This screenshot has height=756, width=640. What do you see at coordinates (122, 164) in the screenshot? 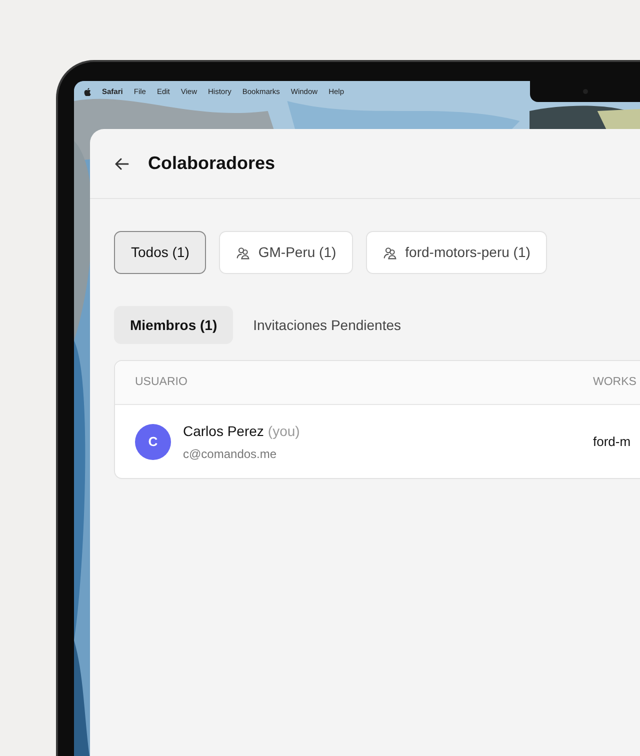
I see `back-arrow-icon` at bounding box center [122, 164].